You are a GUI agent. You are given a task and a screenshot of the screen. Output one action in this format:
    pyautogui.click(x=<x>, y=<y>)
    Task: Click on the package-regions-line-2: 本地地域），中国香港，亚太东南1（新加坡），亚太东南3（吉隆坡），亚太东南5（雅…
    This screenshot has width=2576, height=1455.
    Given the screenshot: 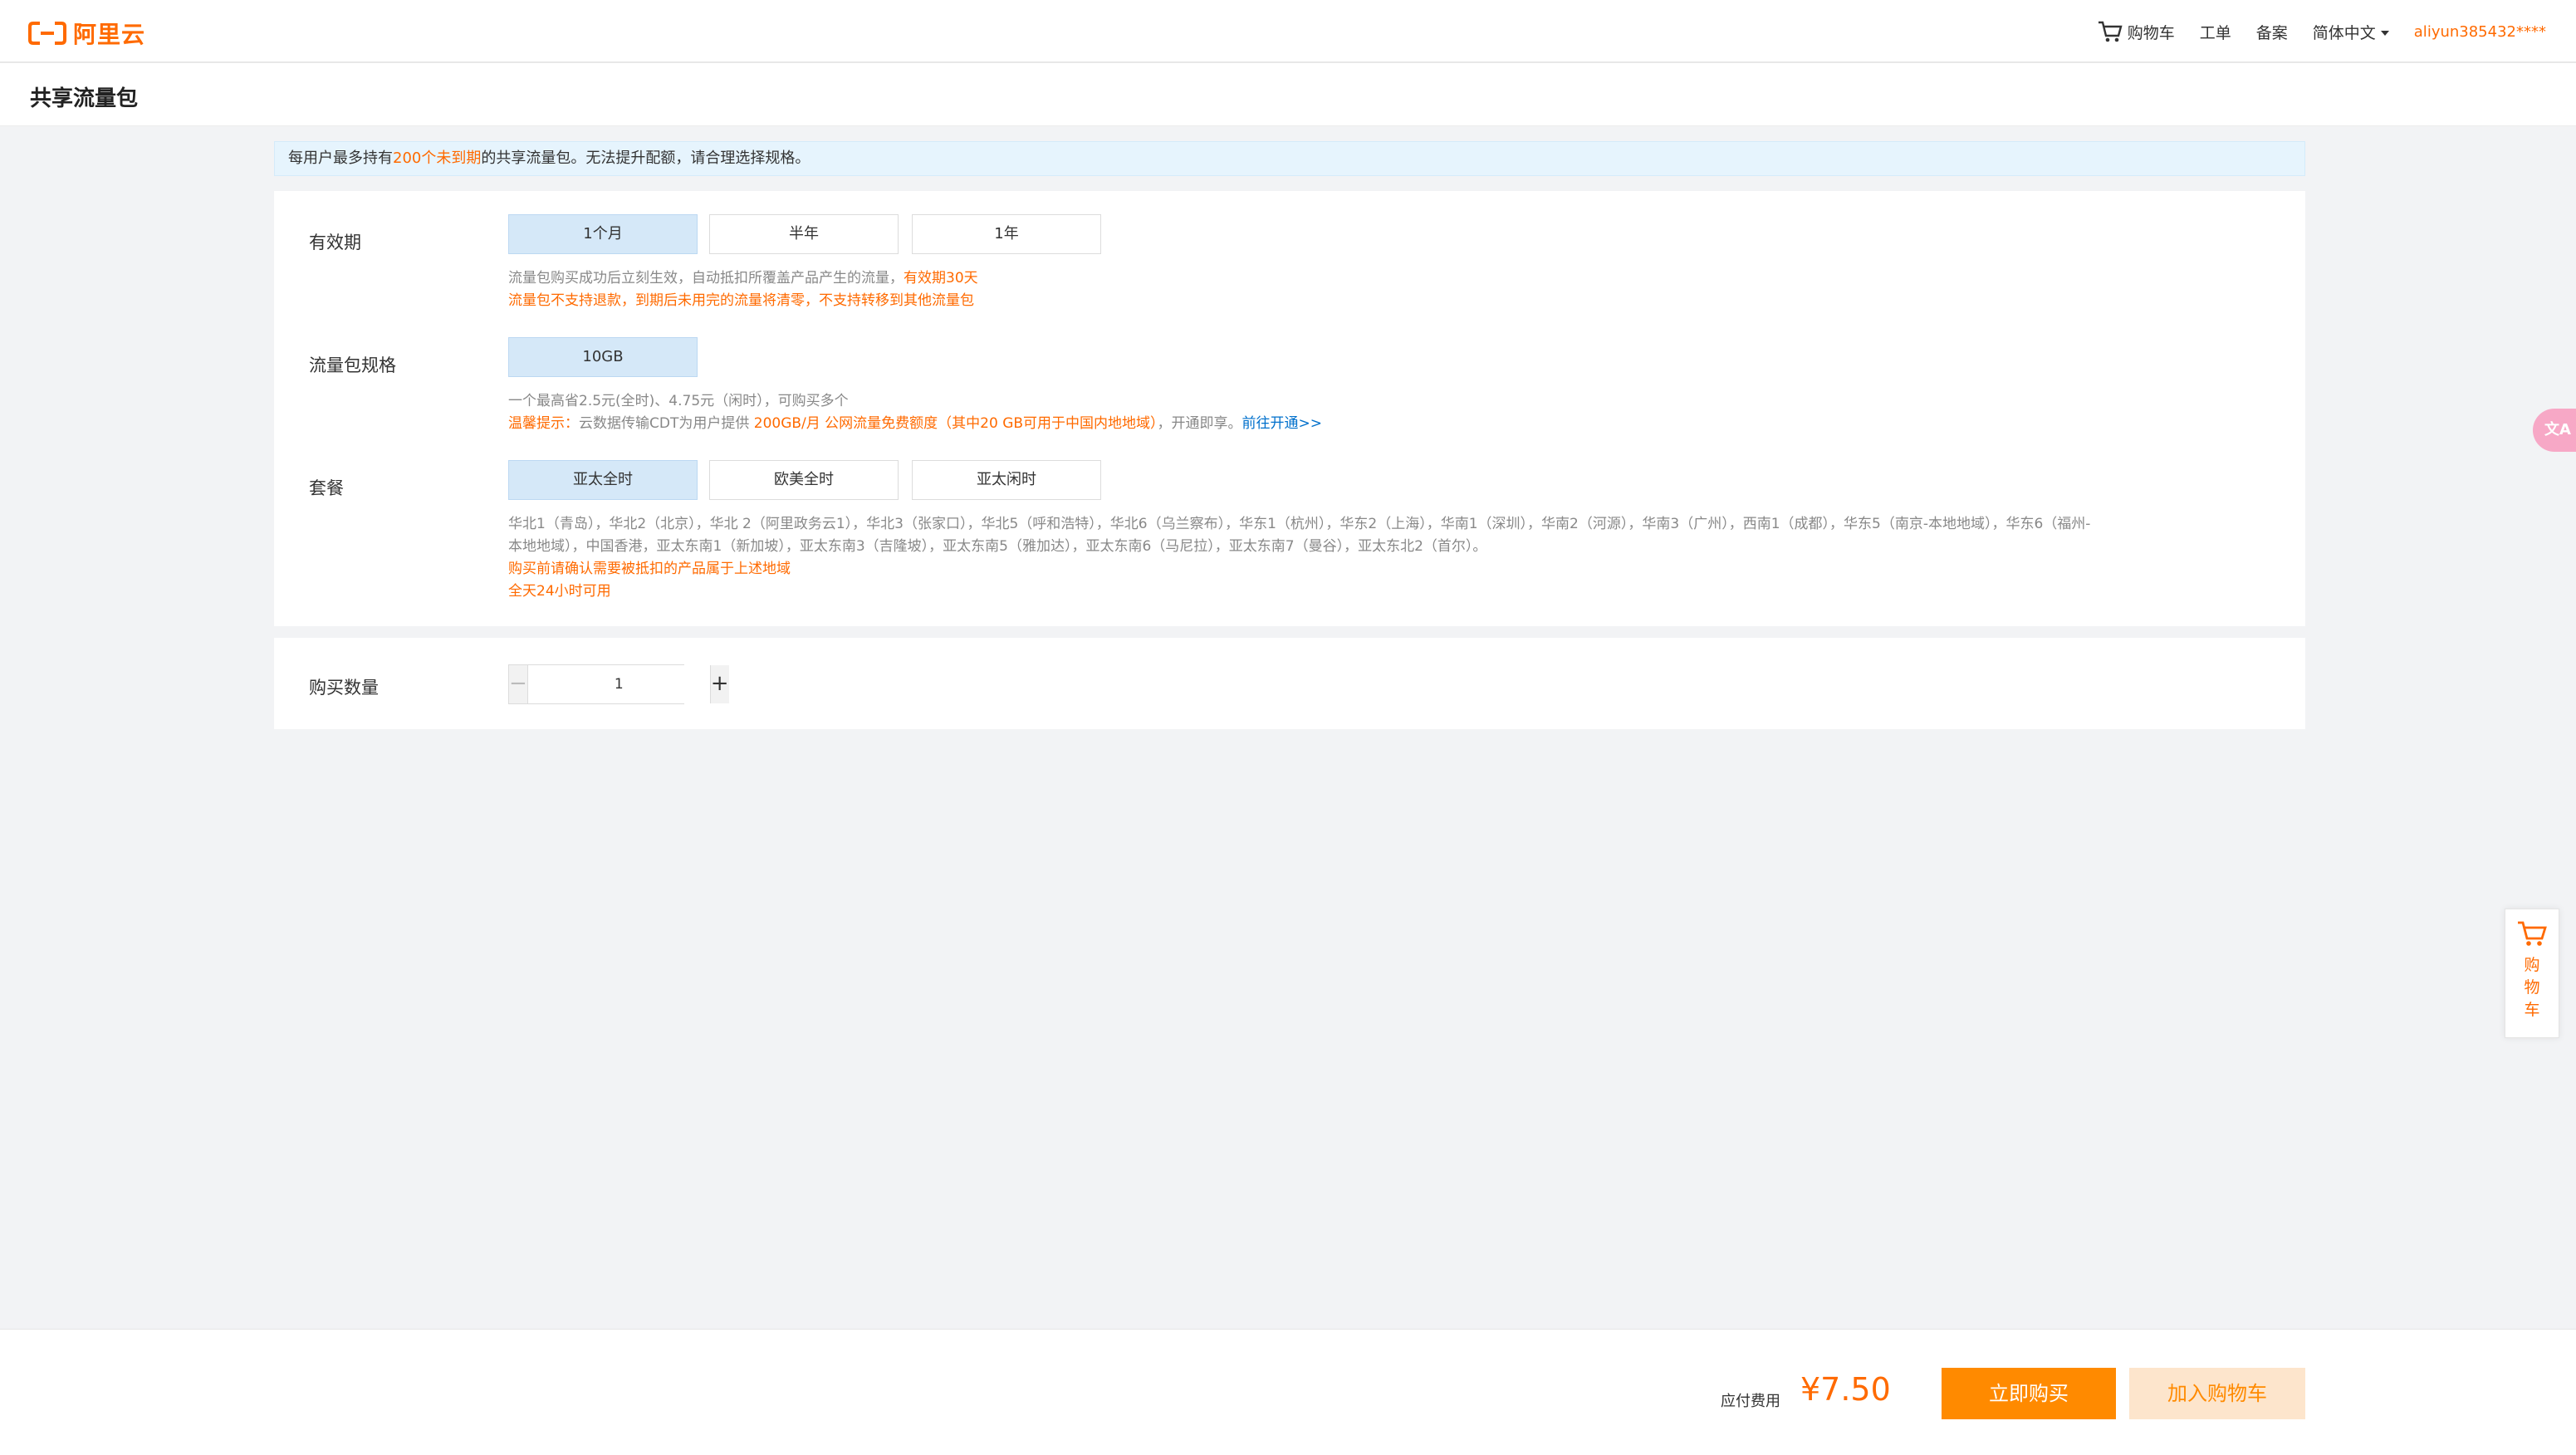 What is the action you would take?
    pyautogui.click(x=998, y=546)
    